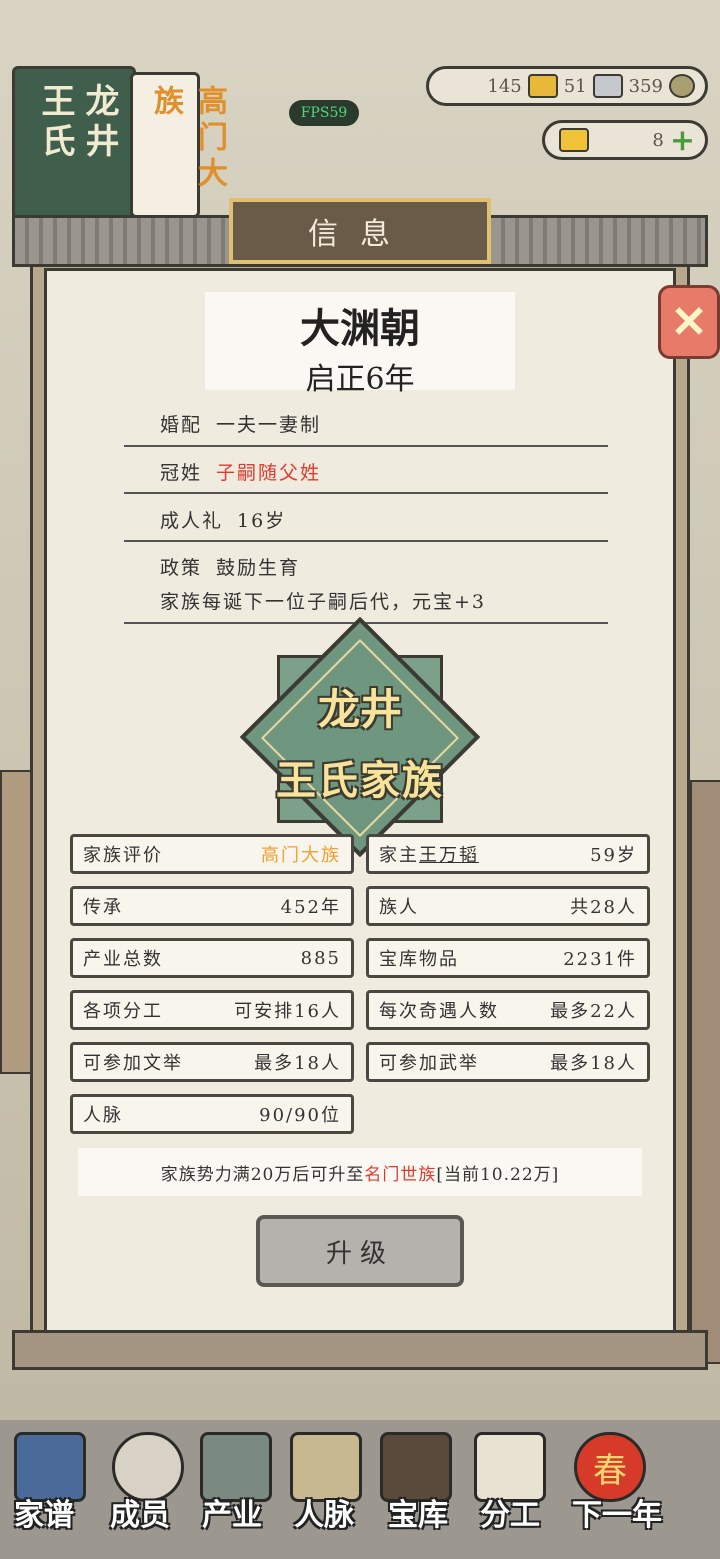 This screenshot has height=1559, width=720. Describe the element at coordinates (16, 922) in the screenshot. I see `left-side-decoration` at that location.